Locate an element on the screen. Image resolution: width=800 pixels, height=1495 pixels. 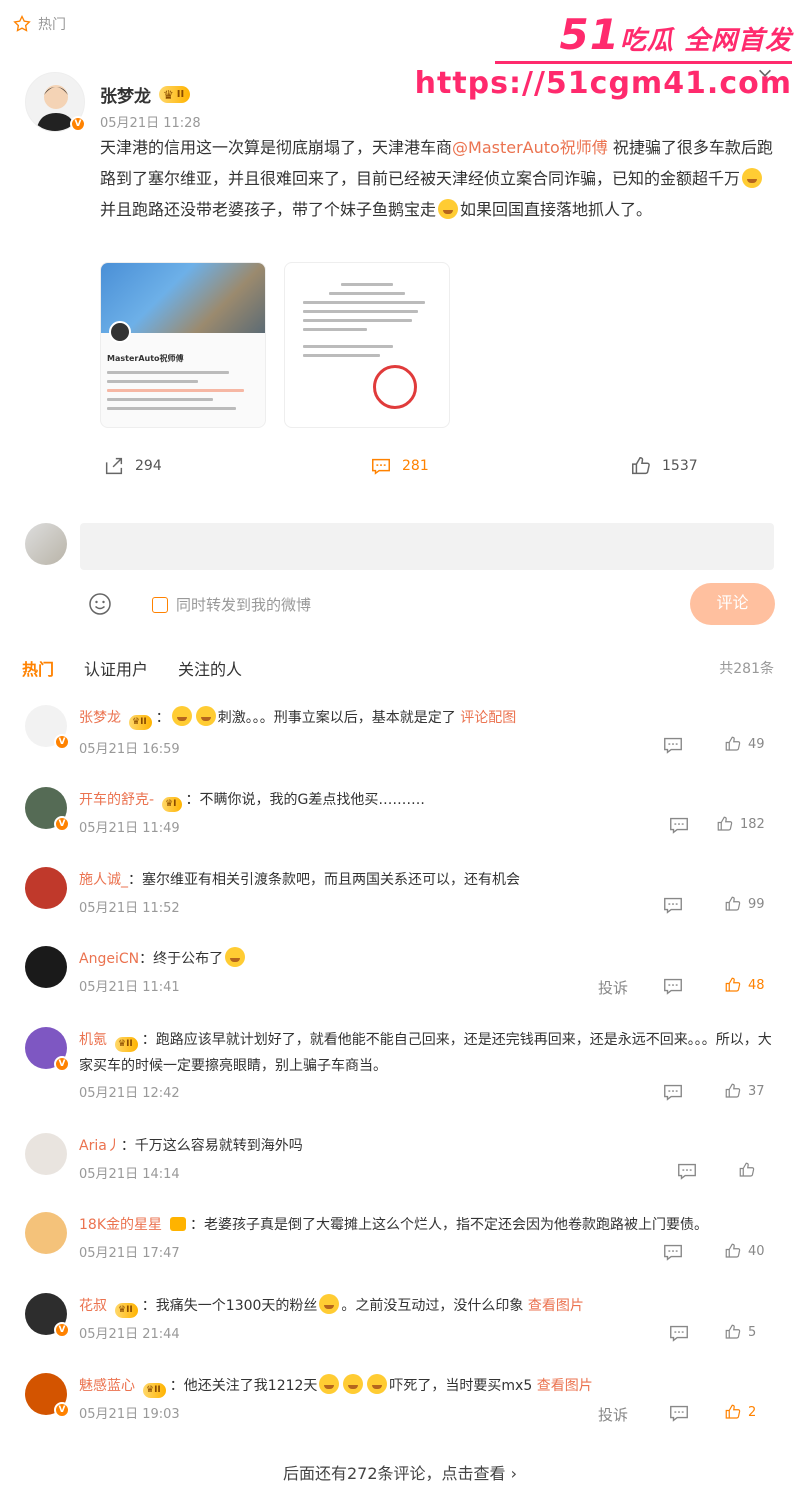
comment-total: 共281条 is located at coordinates (746, 669).